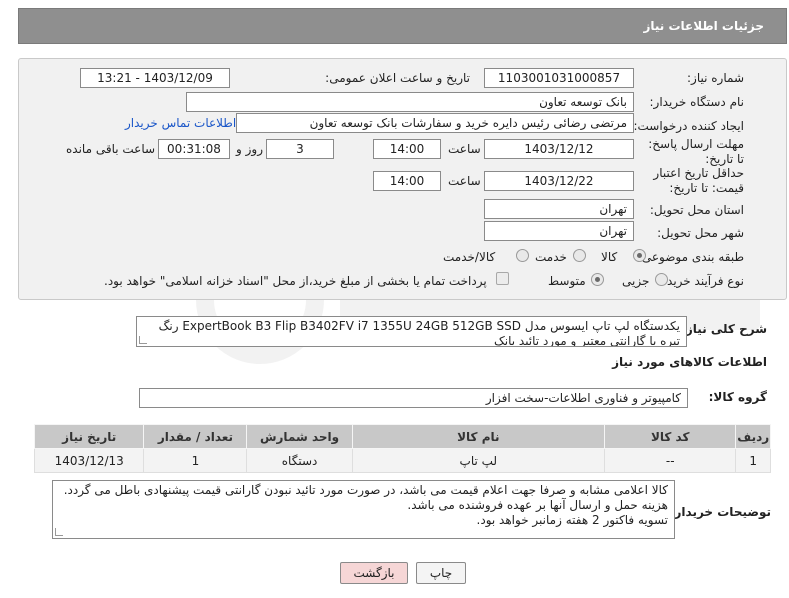  I want to click on process-radio-minor, so click(661, 279).